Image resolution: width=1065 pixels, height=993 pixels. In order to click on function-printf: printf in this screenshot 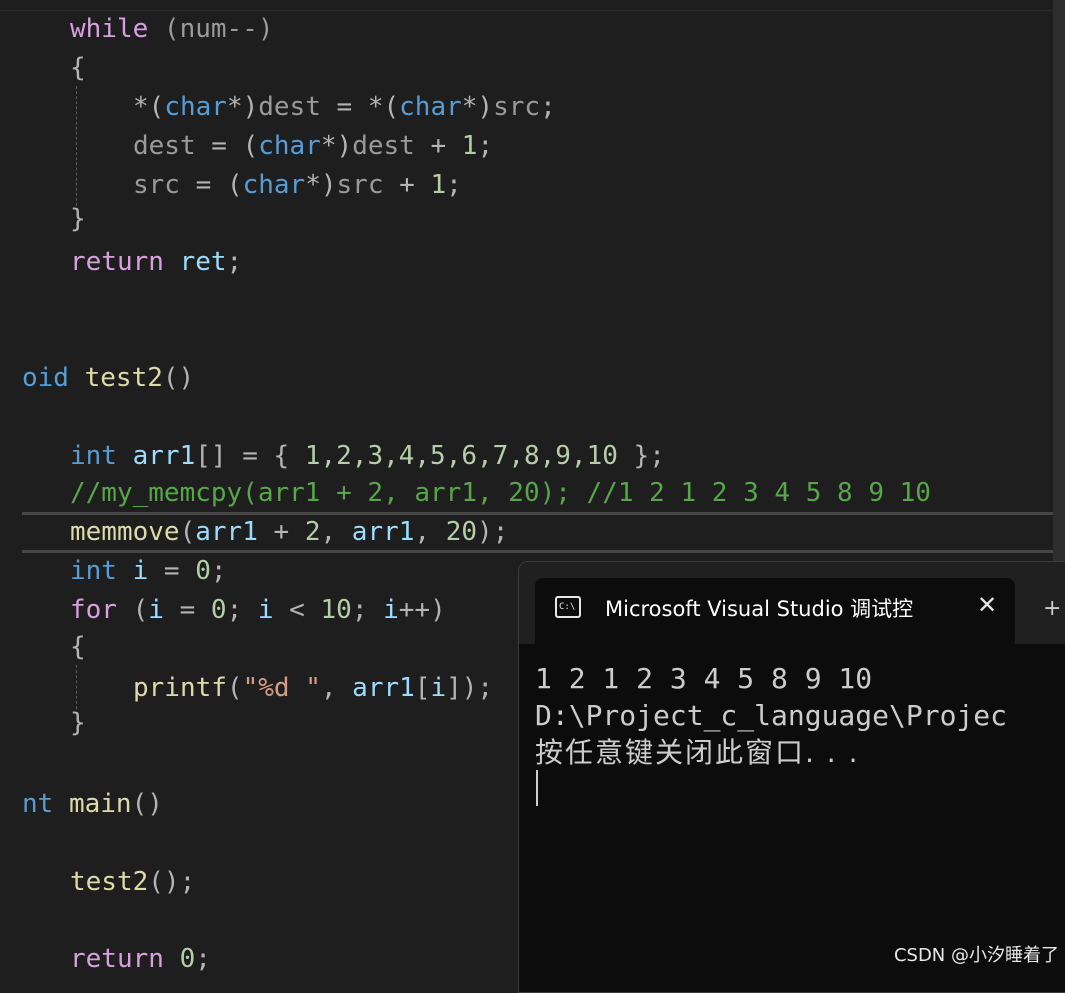, I will do `click(180, 688)`.